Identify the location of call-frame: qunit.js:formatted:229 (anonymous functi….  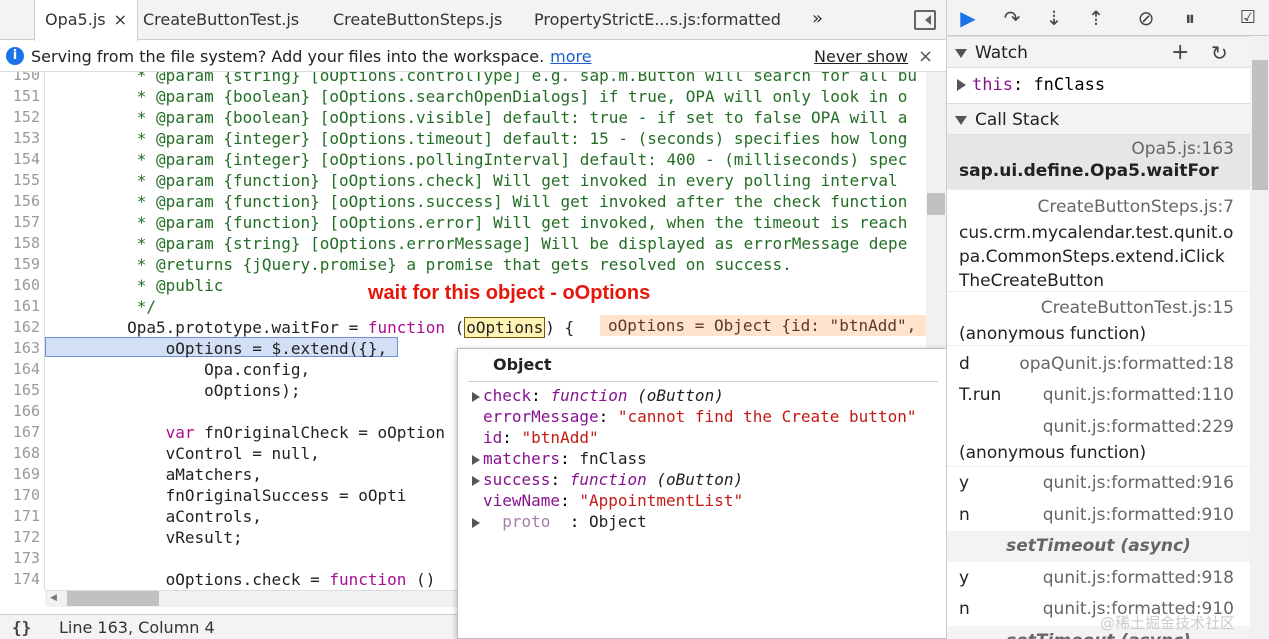
(1098, 440).